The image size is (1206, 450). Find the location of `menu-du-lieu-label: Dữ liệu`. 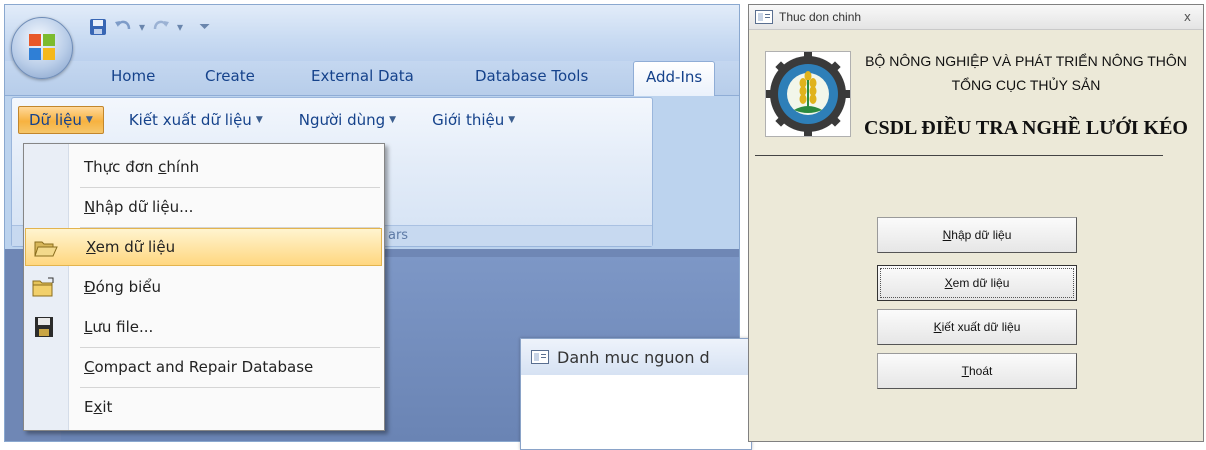

menu-du-lieu-label: Dữ liệu is located at coordinates (55, 120).